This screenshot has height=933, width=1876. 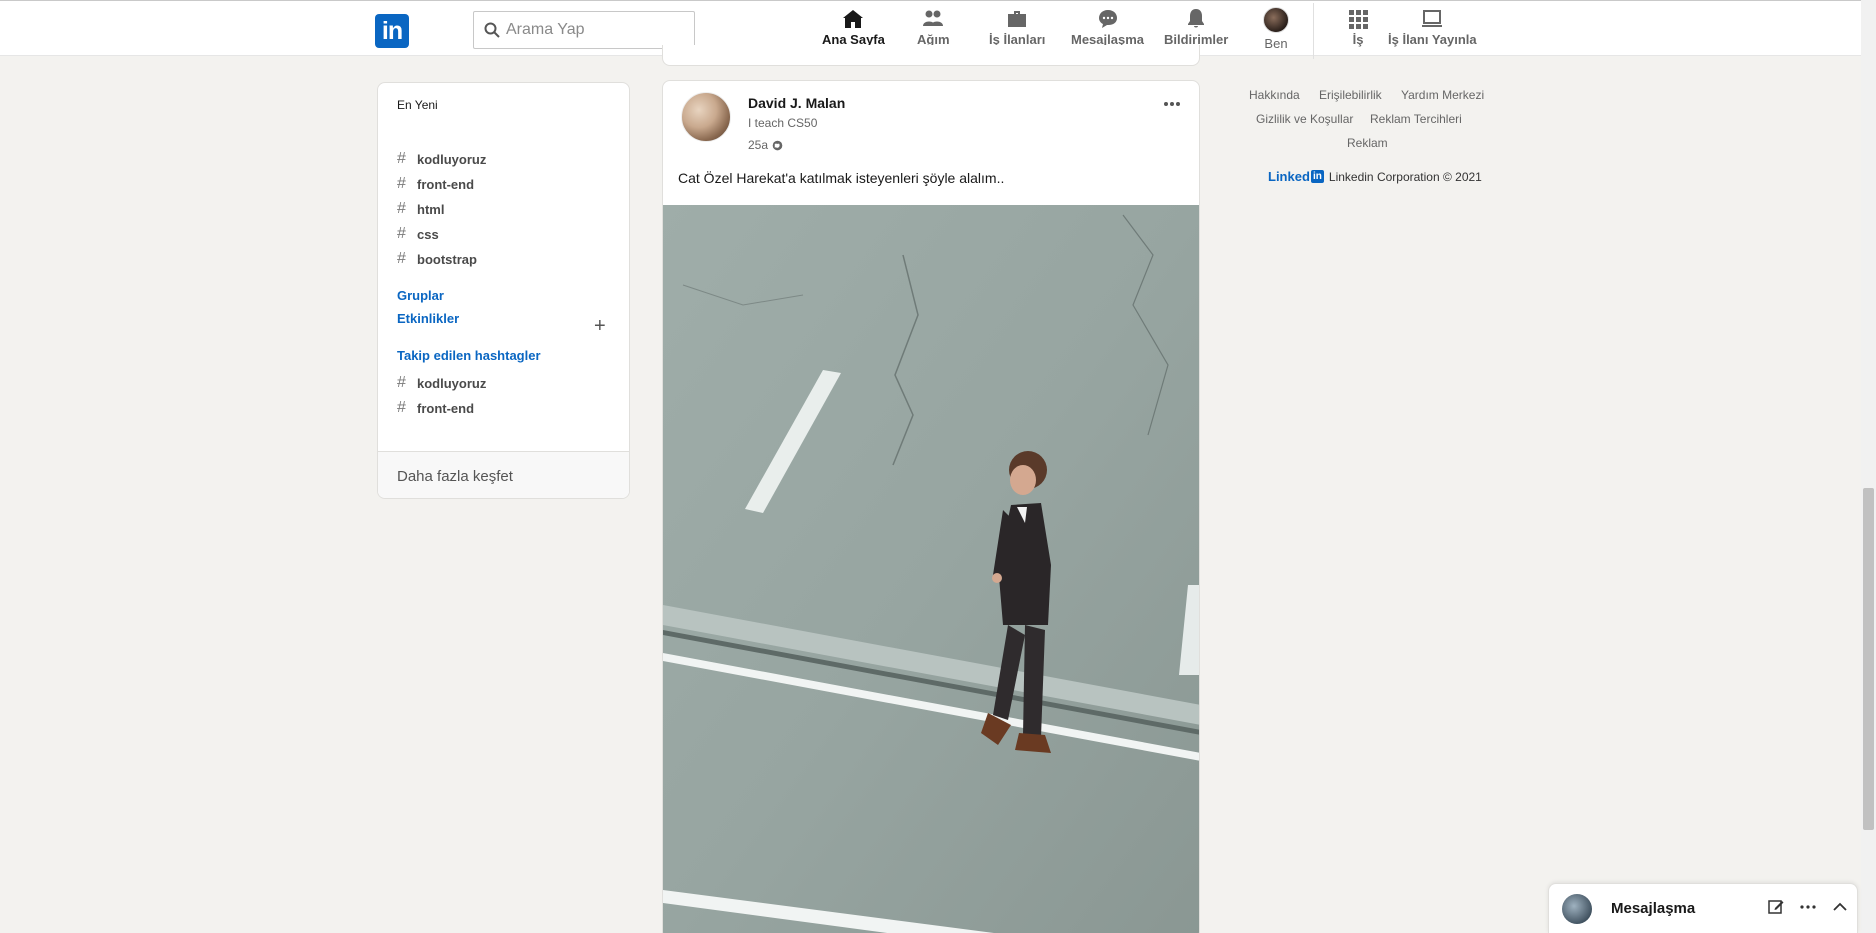 What do you see at coordinates (1276, 43) in the screenshot?
I see `nav-me-label: Ben` at bounding box center [1276, 43].